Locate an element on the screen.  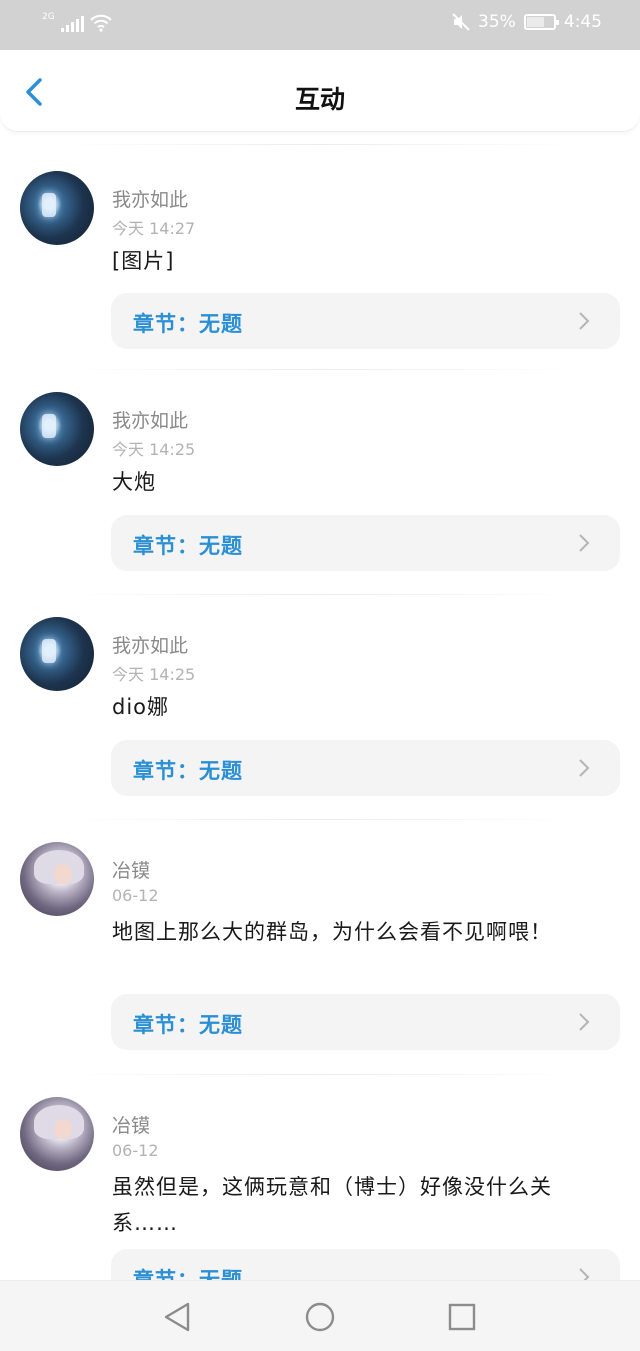
comment-text: 大炮 is located at coordinates (134, 482).